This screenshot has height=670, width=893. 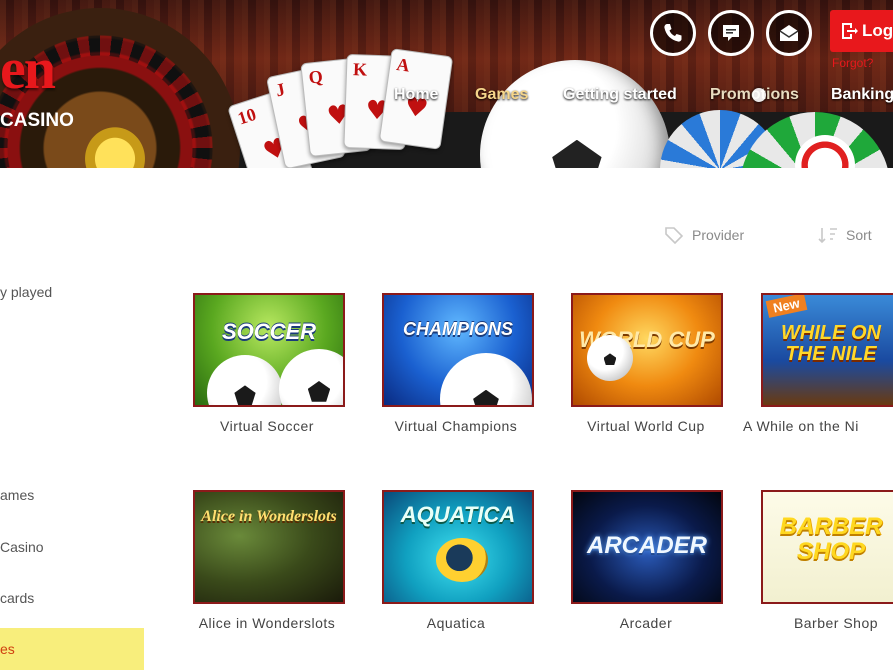 I want to click on game-art-text: Alice in Wonderslots, so click(x=269, y=516).